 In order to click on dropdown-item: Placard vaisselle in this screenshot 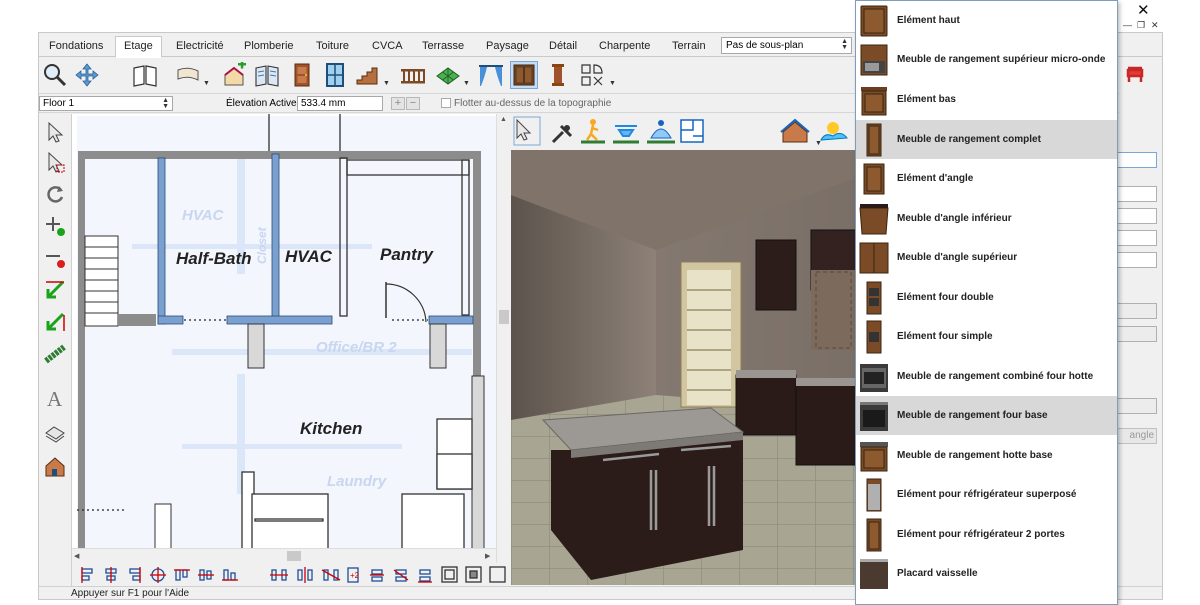, I will do `click(986, 573)`.